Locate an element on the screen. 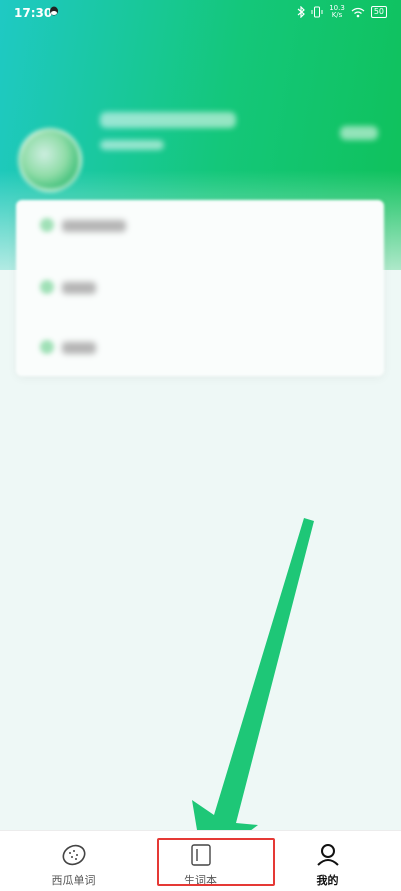 The image size is (401, 891). user-subtitle-blurred is located at coordinates (132, 145).